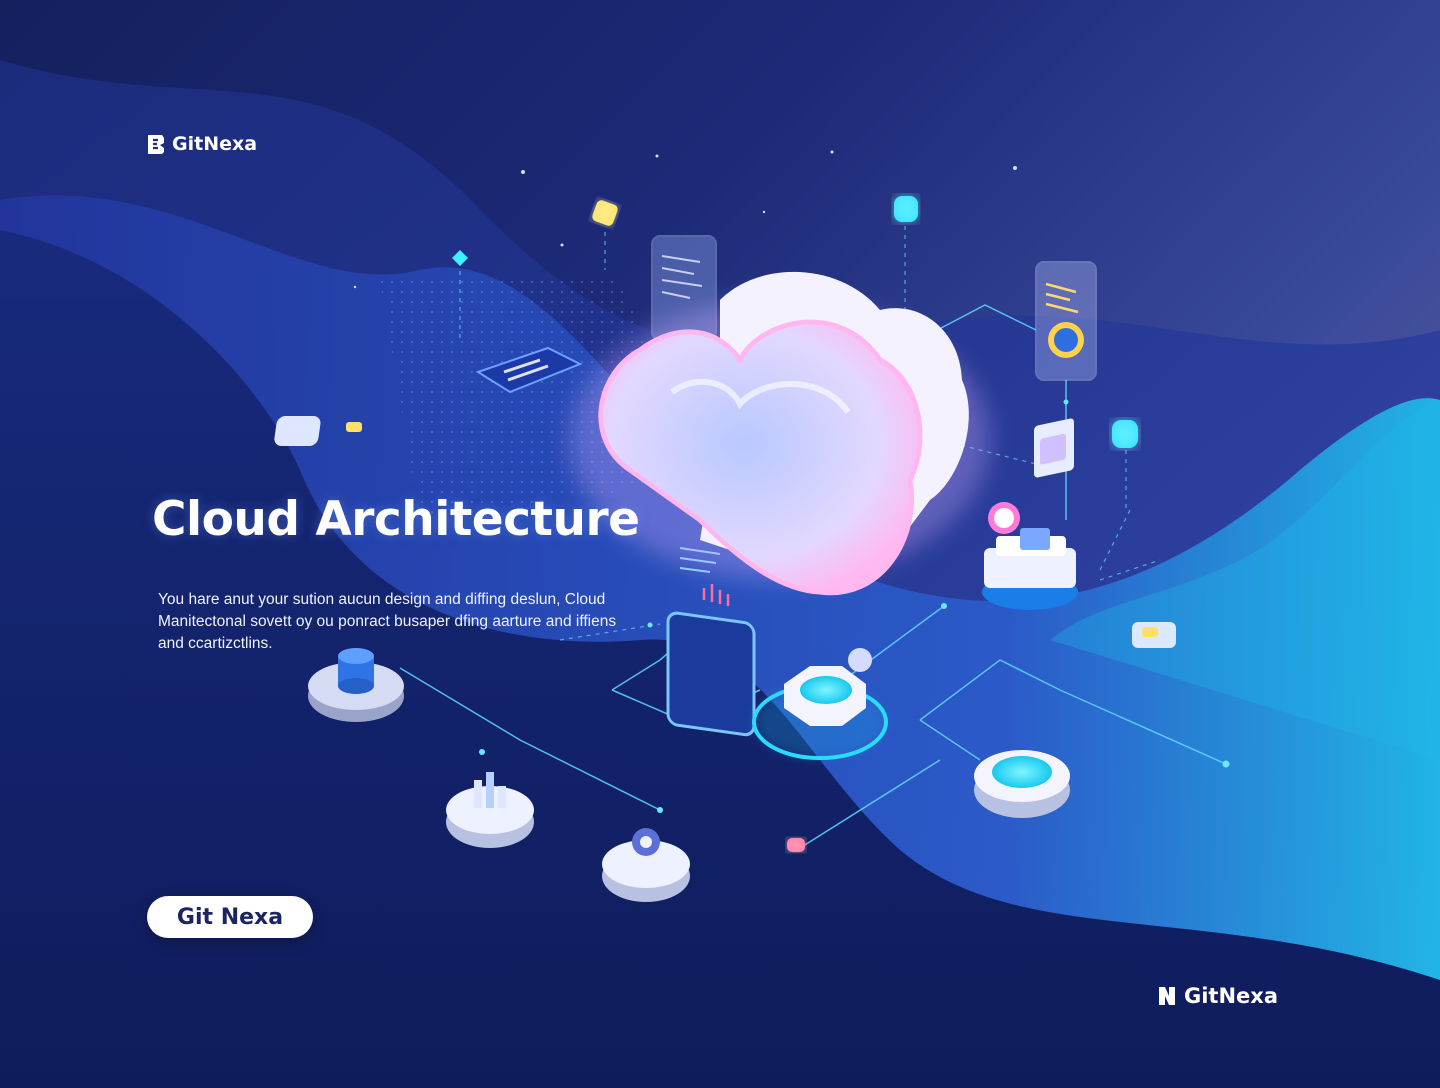 This screenshot has width=1440, height=1088. Describe the element at coordinates (396, 519) in the screenshot. I see `hero-title: Cloud Architecture` at that location.